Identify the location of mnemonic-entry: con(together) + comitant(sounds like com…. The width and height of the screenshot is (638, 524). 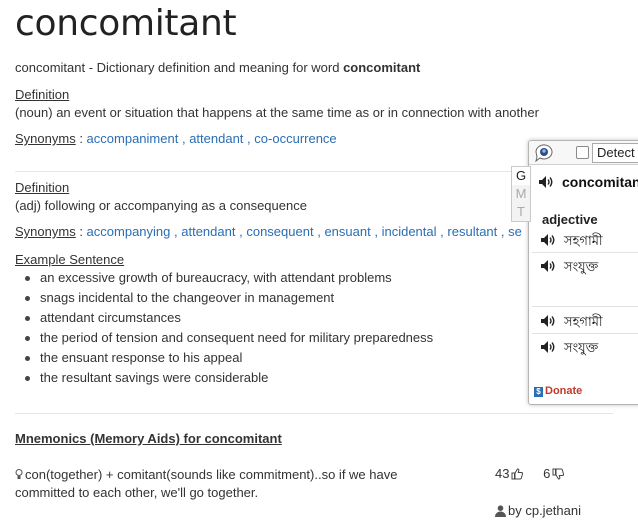
(220, 484).